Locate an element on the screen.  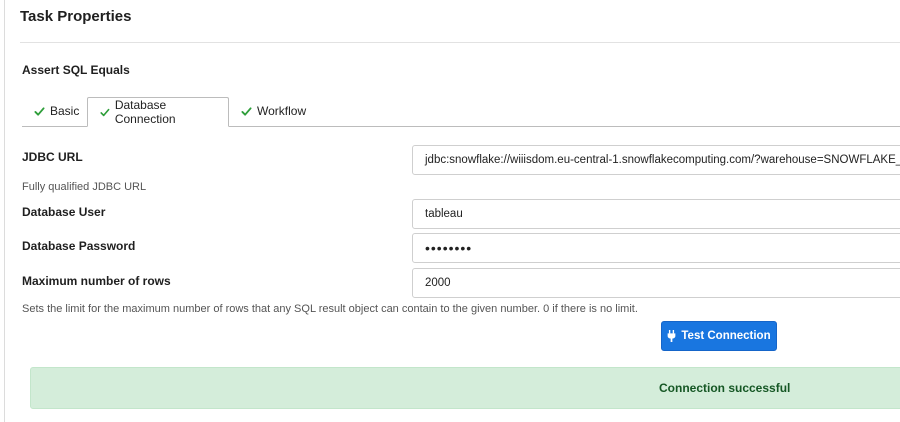
database-password-input: •••••••• is located at coordinates (656, 248).